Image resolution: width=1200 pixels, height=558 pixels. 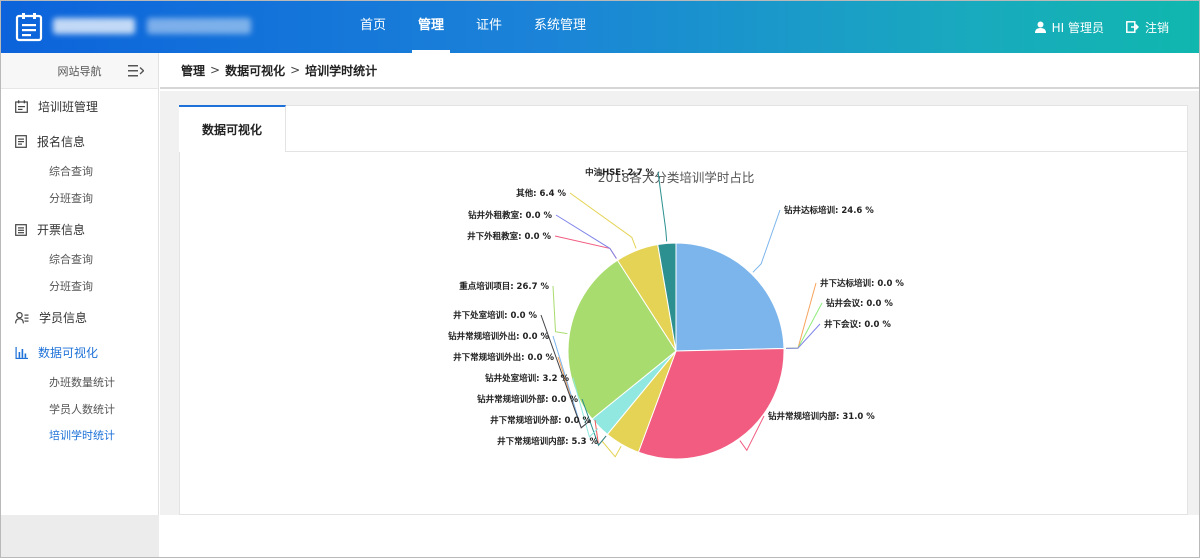 I want to click on sidebar-item-label: 开票信息, so click(x=61, y=230).